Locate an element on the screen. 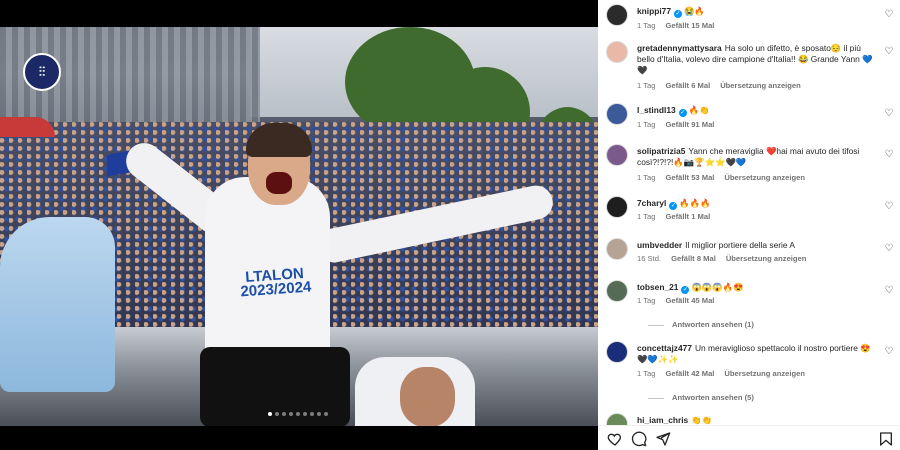  comment-meta: 1 Tag Gefällt 45 Mal is located at coordinates (680, 300).